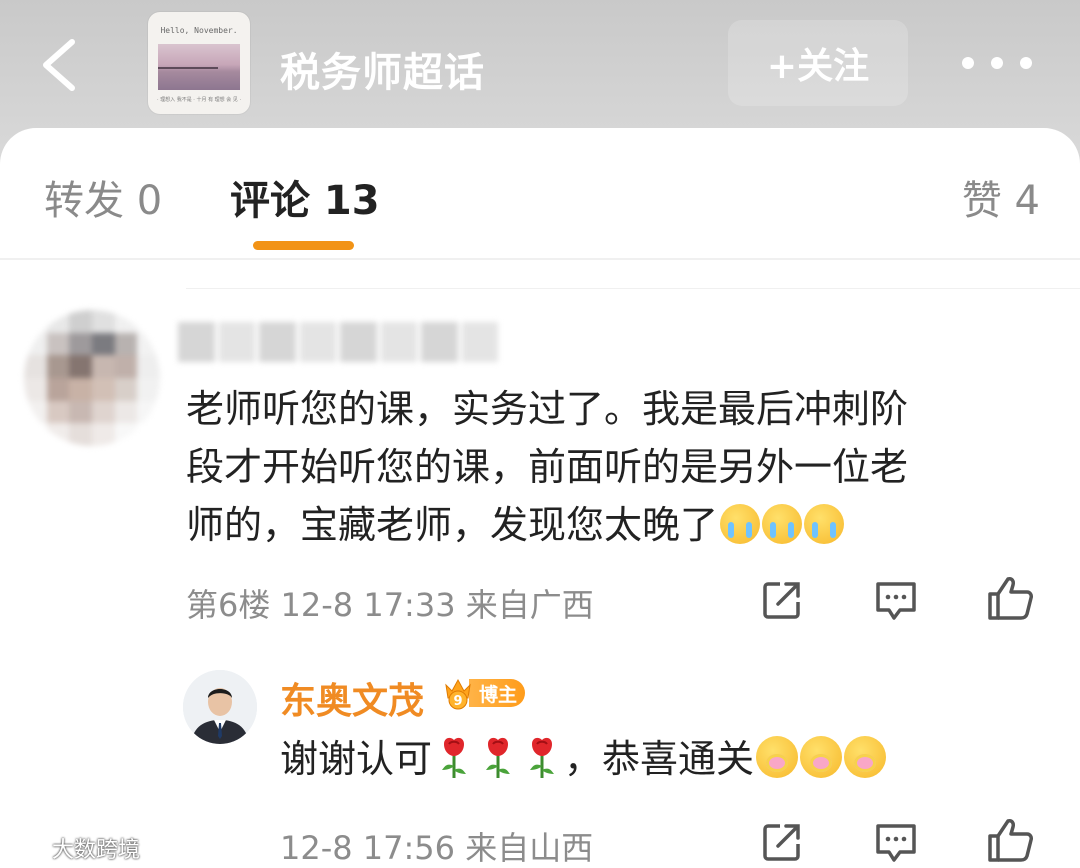  What do you see at coordinates (1001, 197) in the screenshot?
I see `tab-like: 赞 4` at bounding box center [1001, 197].